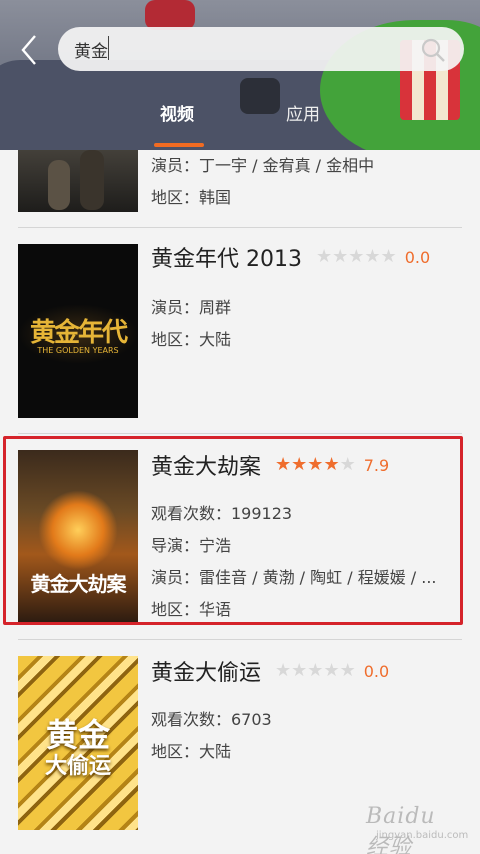 This screenshot has height=854, width=480. I want to click on movie-poster: 黄金大劫案, so click(78, 537).